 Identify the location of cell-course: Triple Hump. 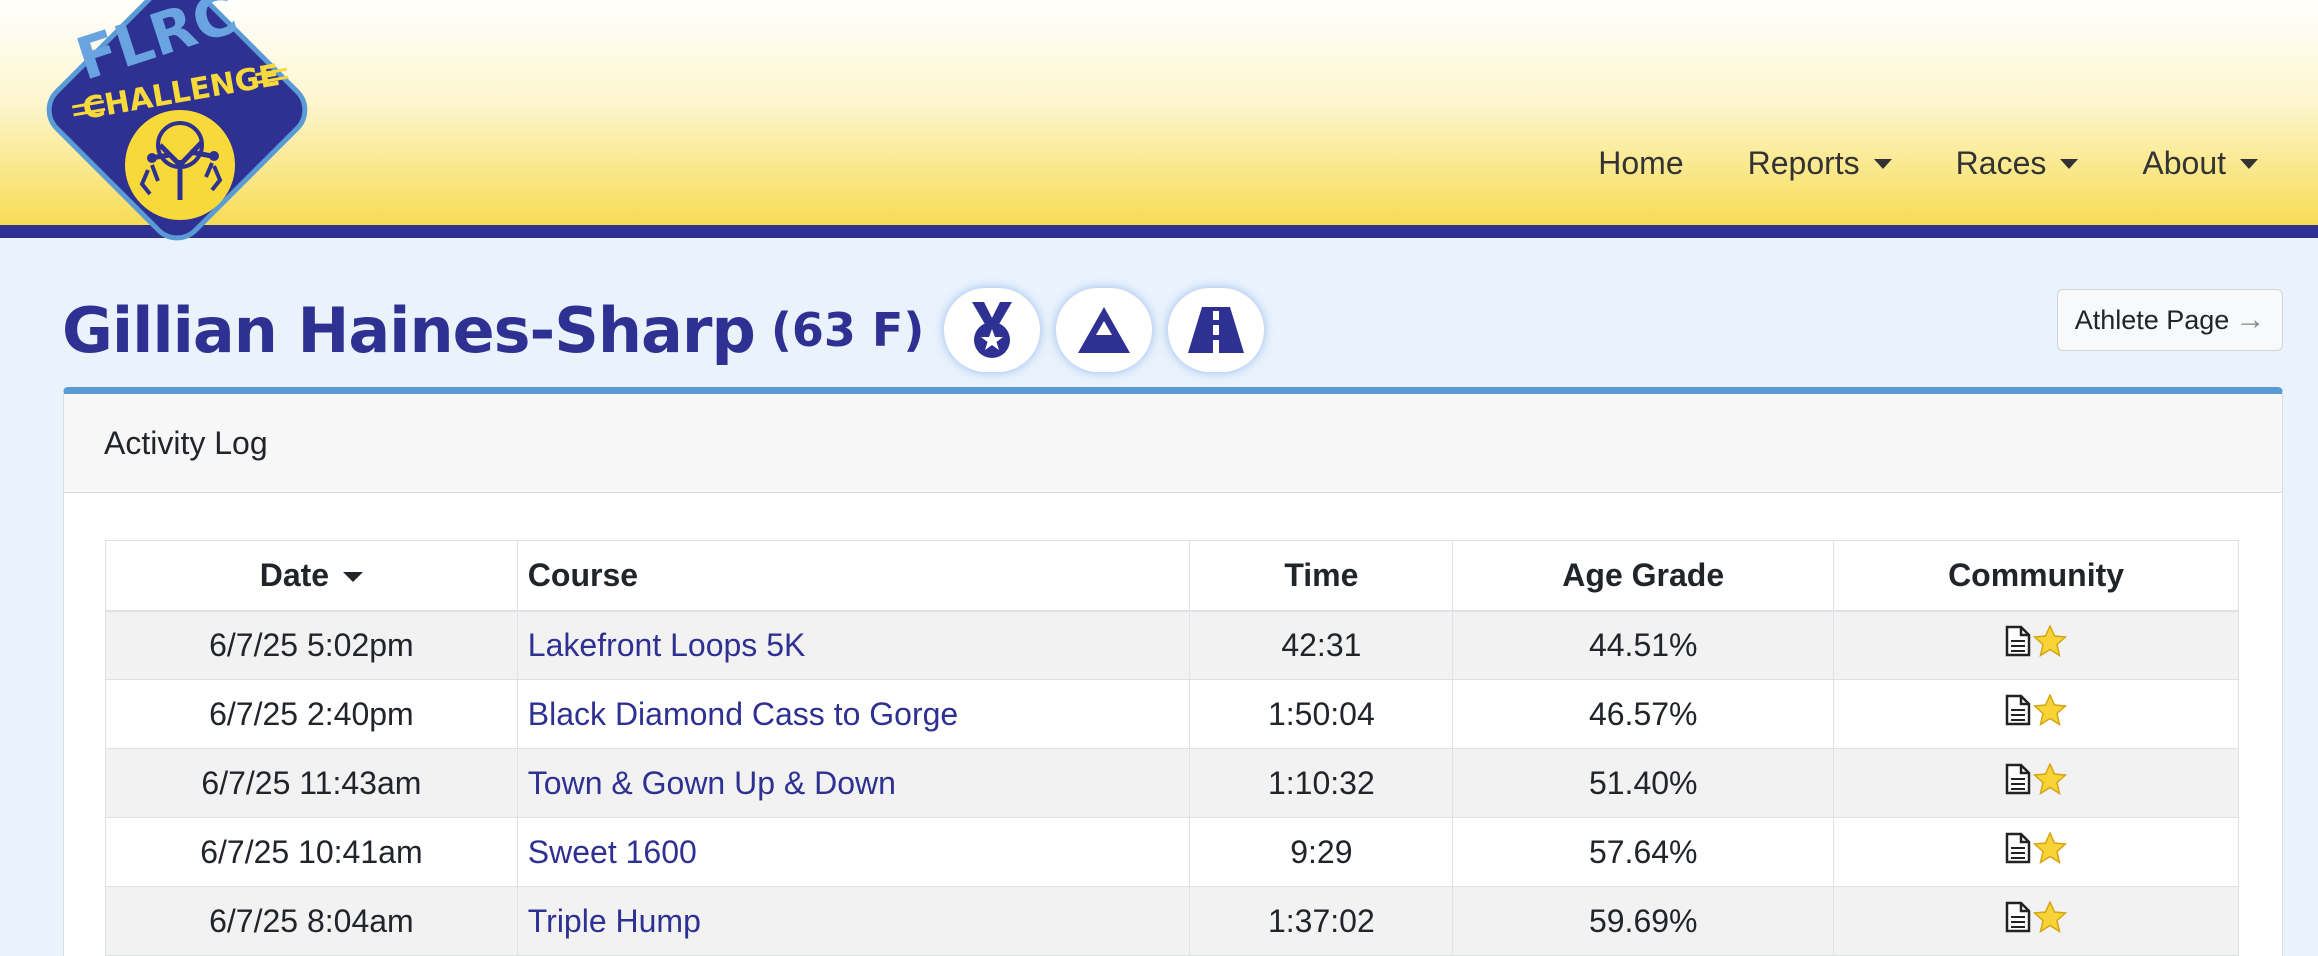
(853, 921).